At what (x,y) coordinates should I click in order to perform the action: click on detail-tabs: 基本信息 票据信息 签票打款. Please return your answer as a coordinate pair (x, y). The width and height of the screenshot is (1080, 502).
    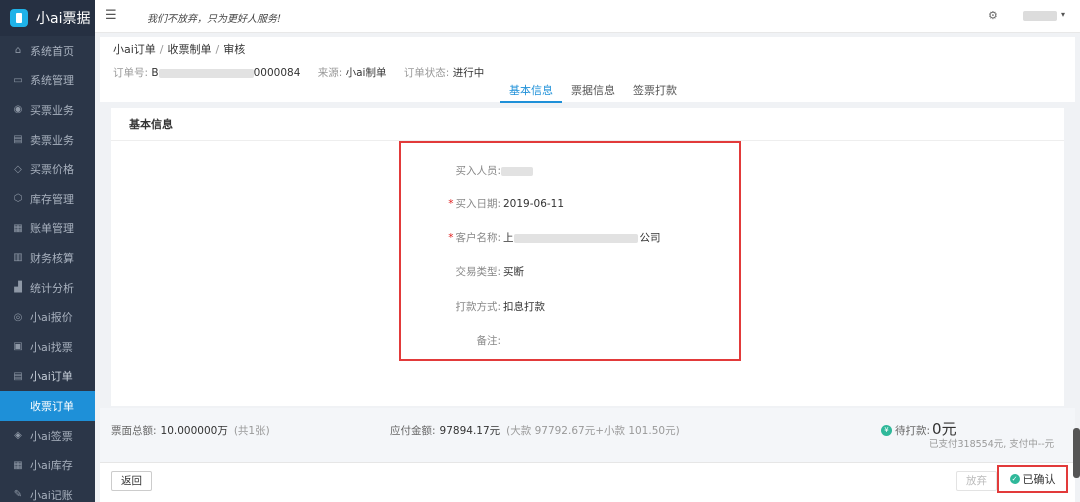
    Looking at the image, I should click on (593, 92).